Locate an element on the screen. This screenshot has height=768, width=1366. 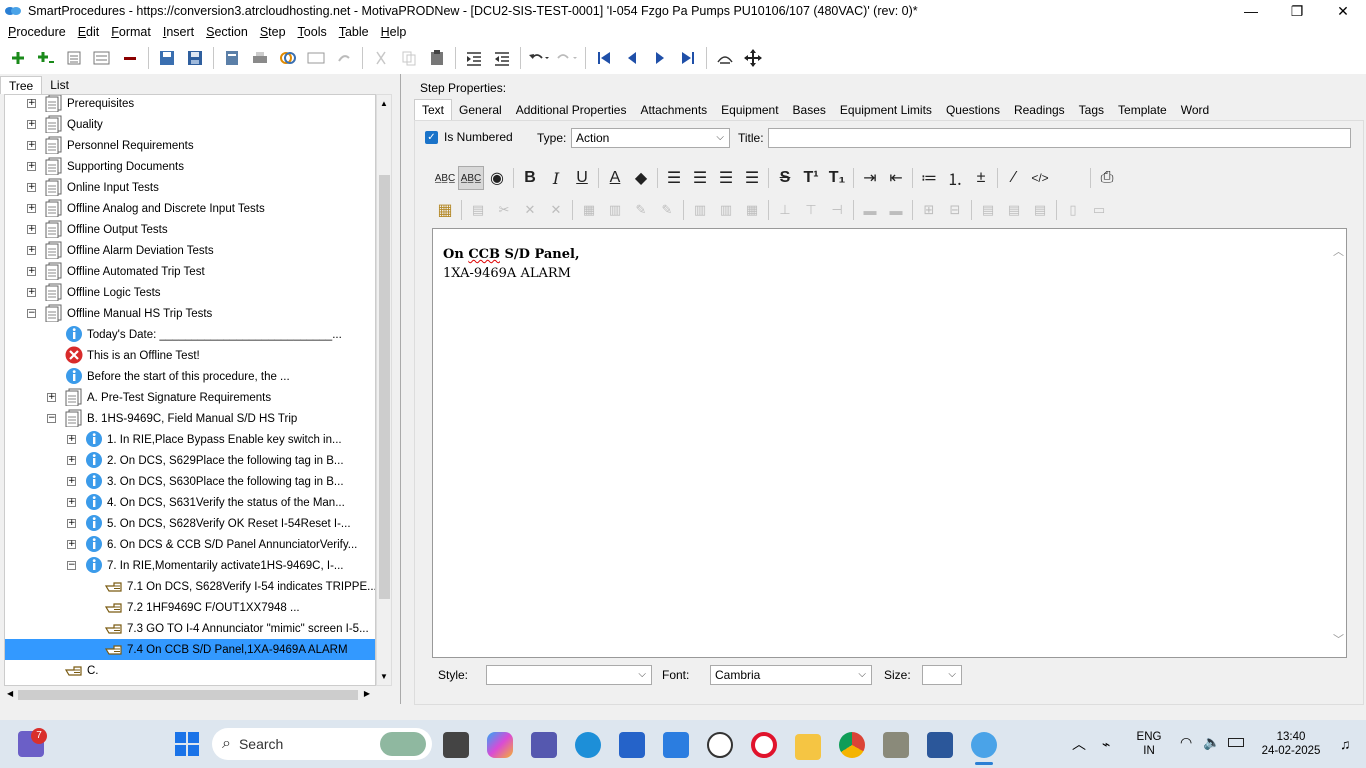
tree-item: + Offline Automated Trip Test is located at coordinates (190, 271).